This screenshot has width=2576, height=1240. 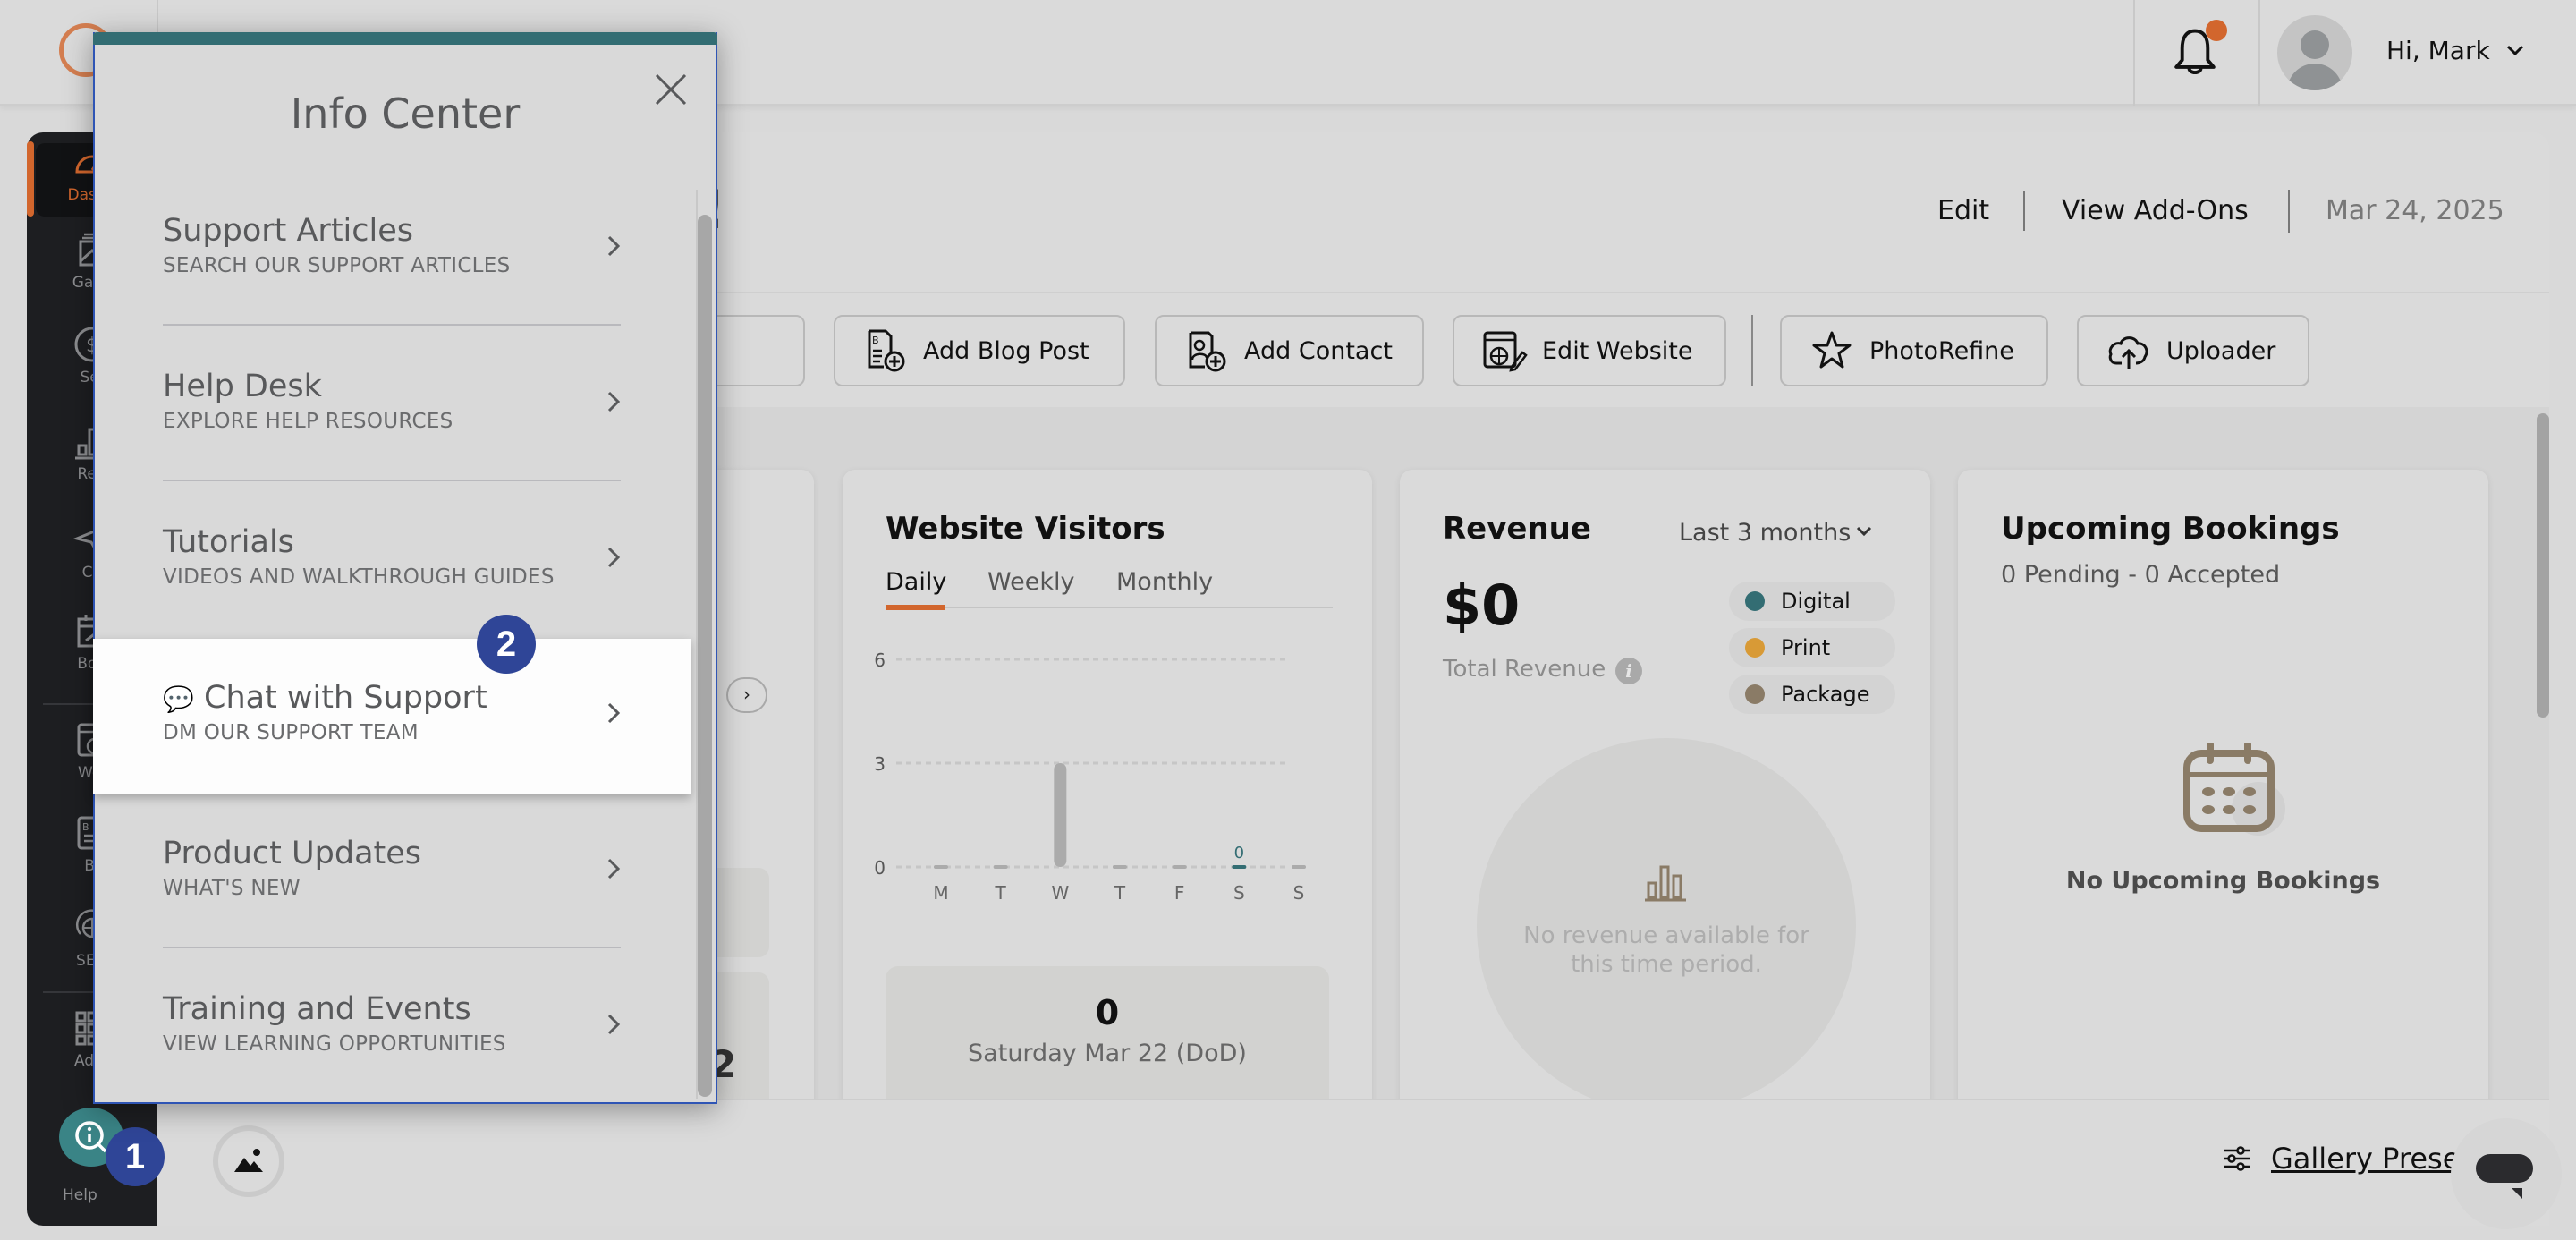 I want to click on modal-accent-bar, so click(x=405, y=38).